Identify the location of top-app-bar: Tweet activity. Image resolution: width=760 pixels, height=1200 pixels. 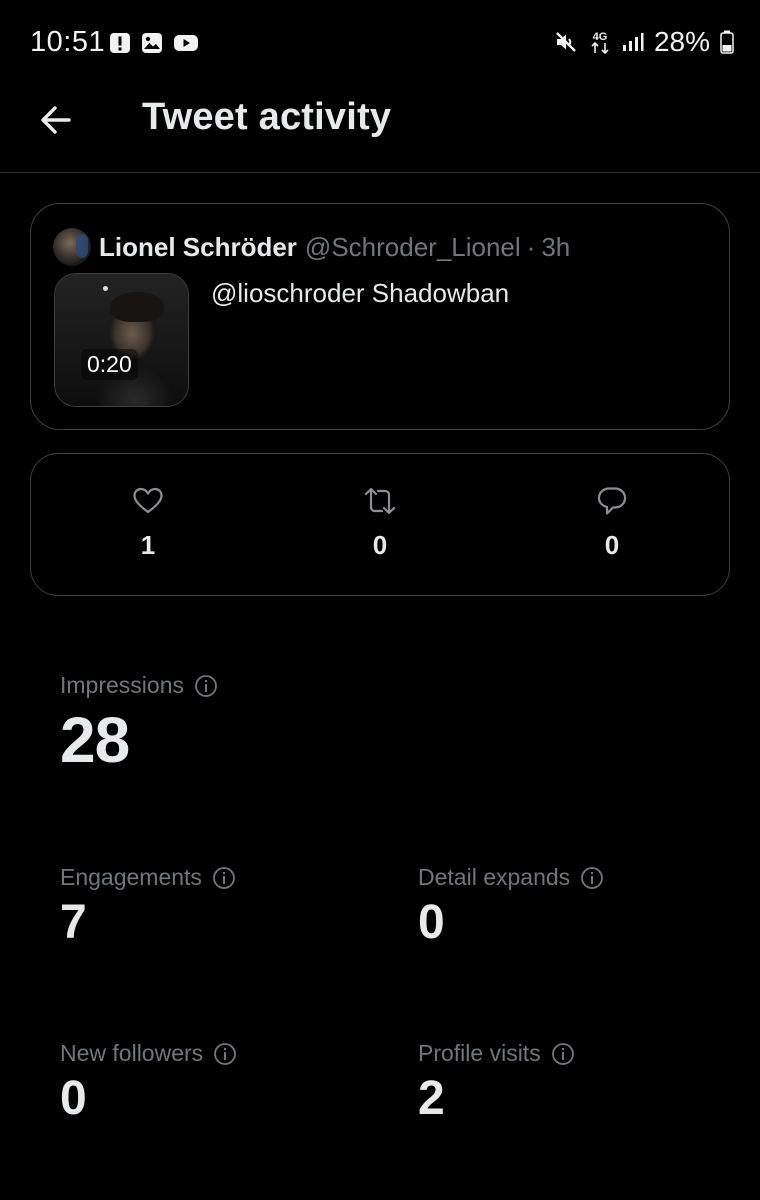
(380, 129).